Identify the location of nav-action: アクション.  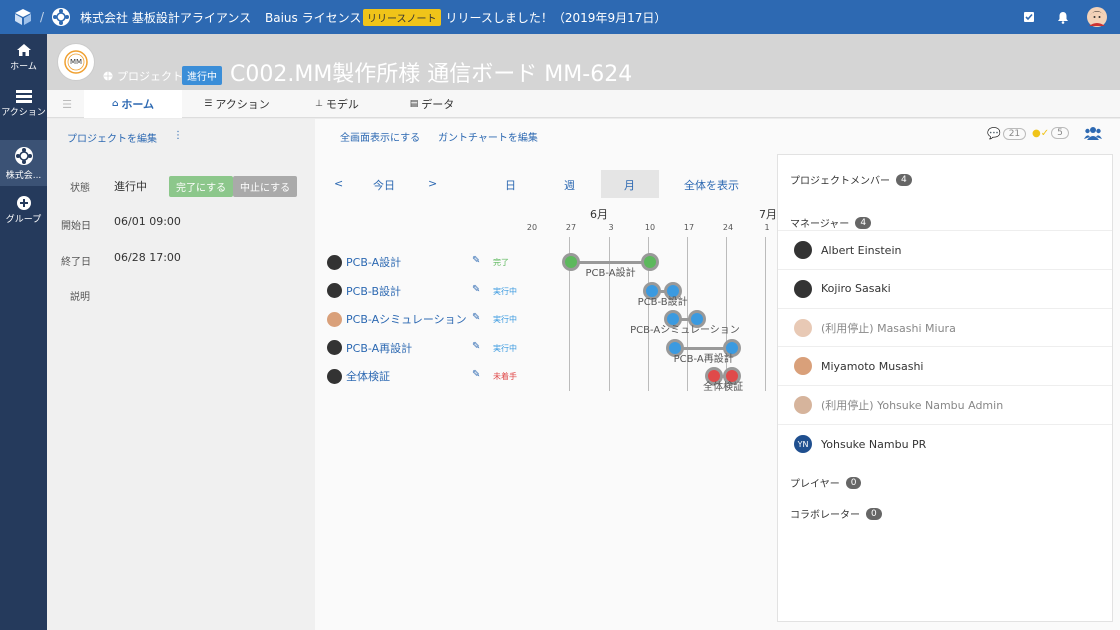
(23, 108).